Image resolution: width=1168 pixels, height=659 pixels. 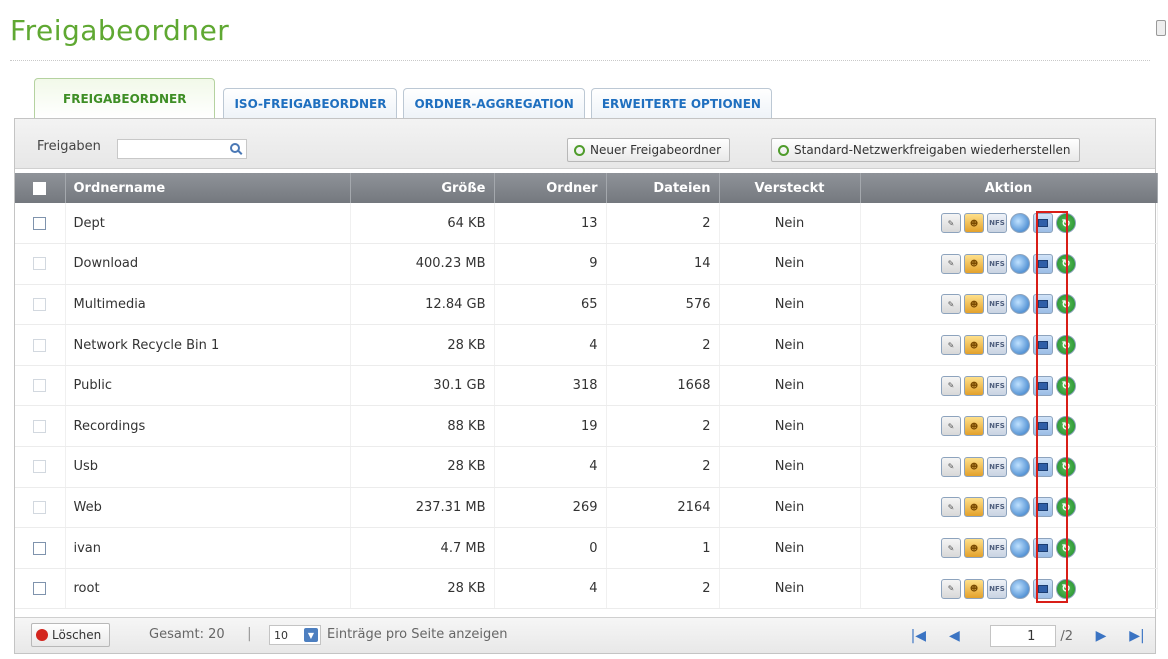 I want to click on column-header-folders: Ordner, so click(x=550, y=188).